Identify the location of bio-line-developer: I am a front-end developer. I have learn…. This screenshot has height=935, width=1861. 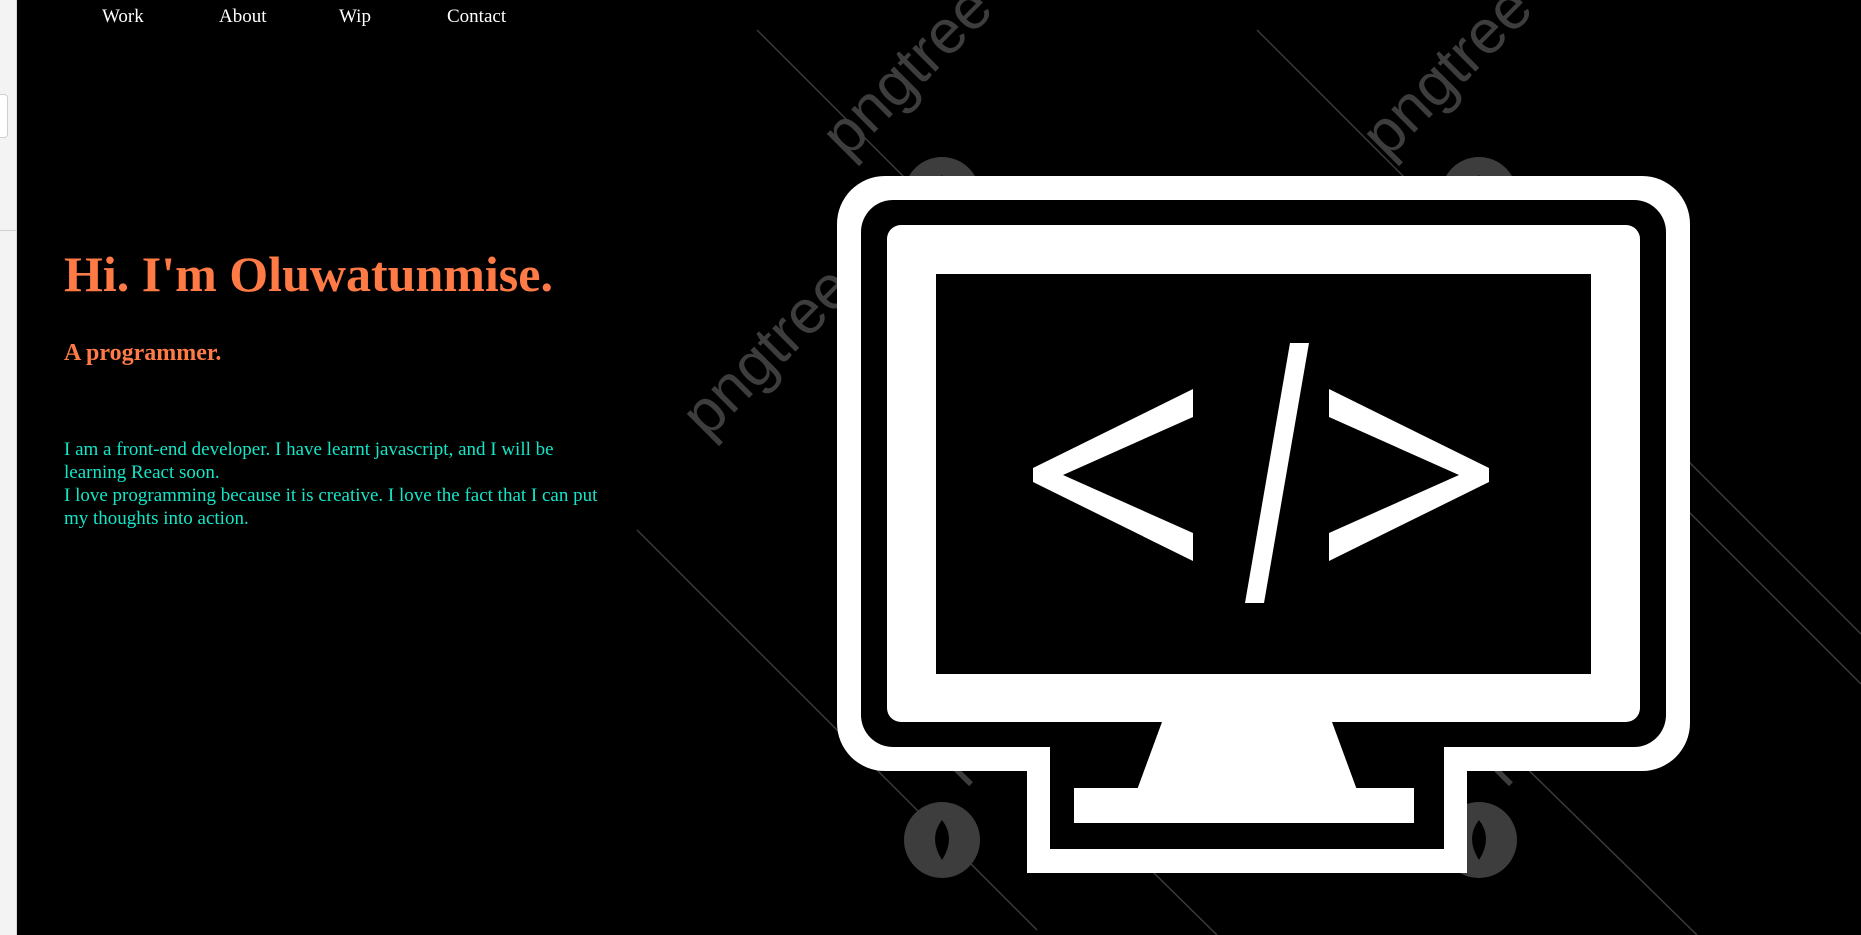
(309, 461).